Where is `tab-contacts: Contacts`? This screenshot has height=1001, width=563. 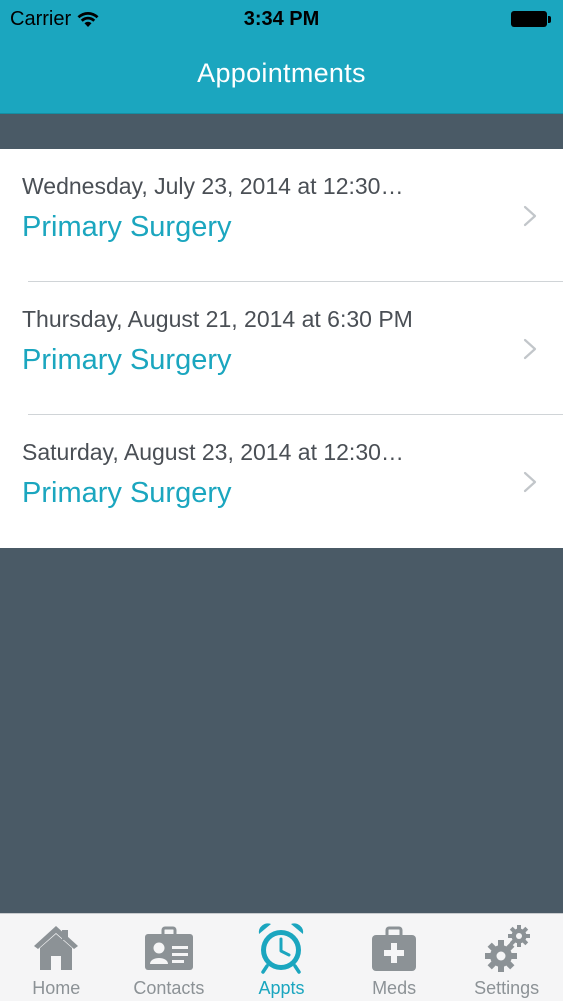 tab-contacts: Contacts is located at coordinates (169, 957).